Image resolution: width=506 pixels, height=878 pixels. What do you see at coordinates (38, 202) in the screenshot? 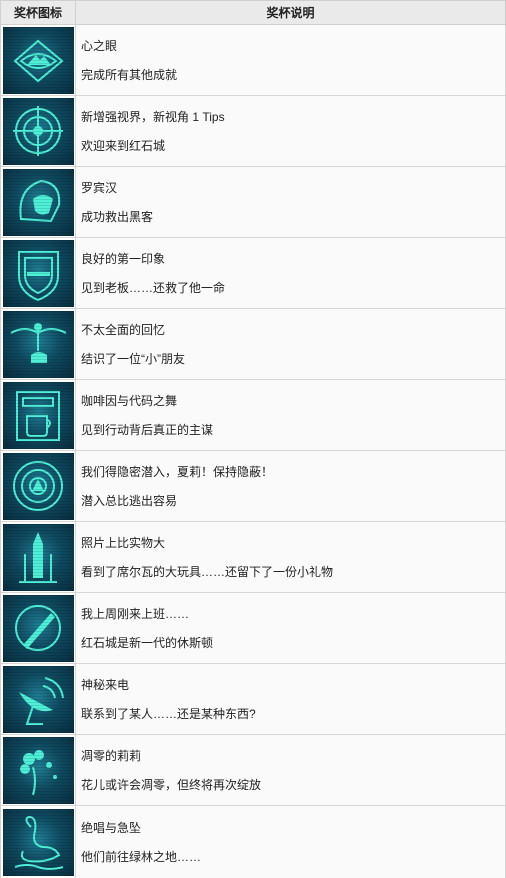
I see `hooded-head-icon` at bounding box center [38, 202].